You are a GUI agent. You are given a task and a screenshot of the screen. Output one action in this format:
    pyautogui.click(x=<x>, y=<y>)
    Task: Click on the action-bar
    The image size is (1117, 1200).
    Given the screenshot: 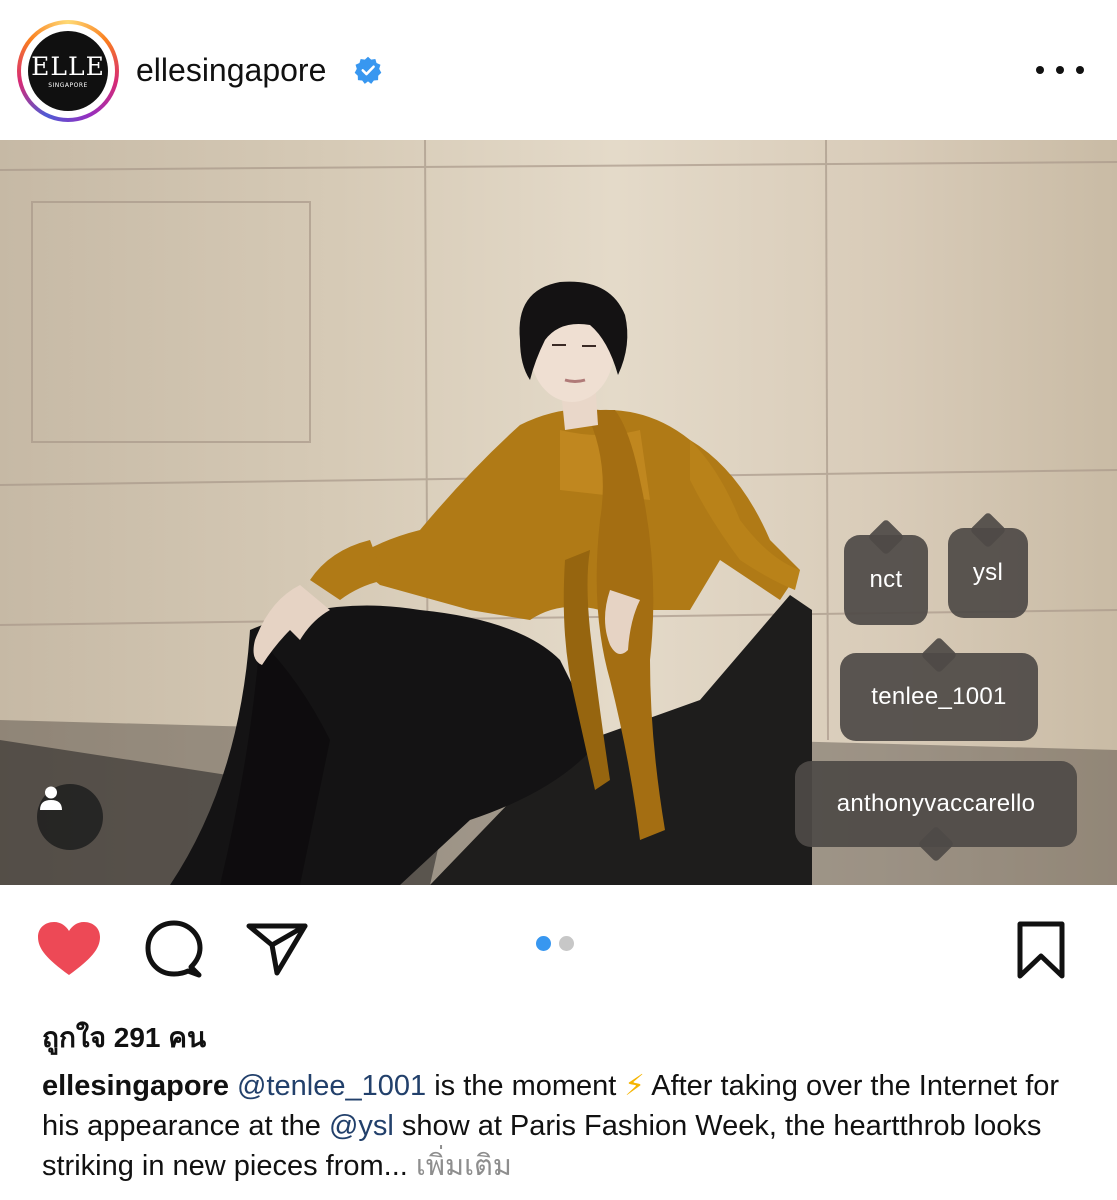 What is the action you would take?
    pyautogui.click(x=558, y=942)
    